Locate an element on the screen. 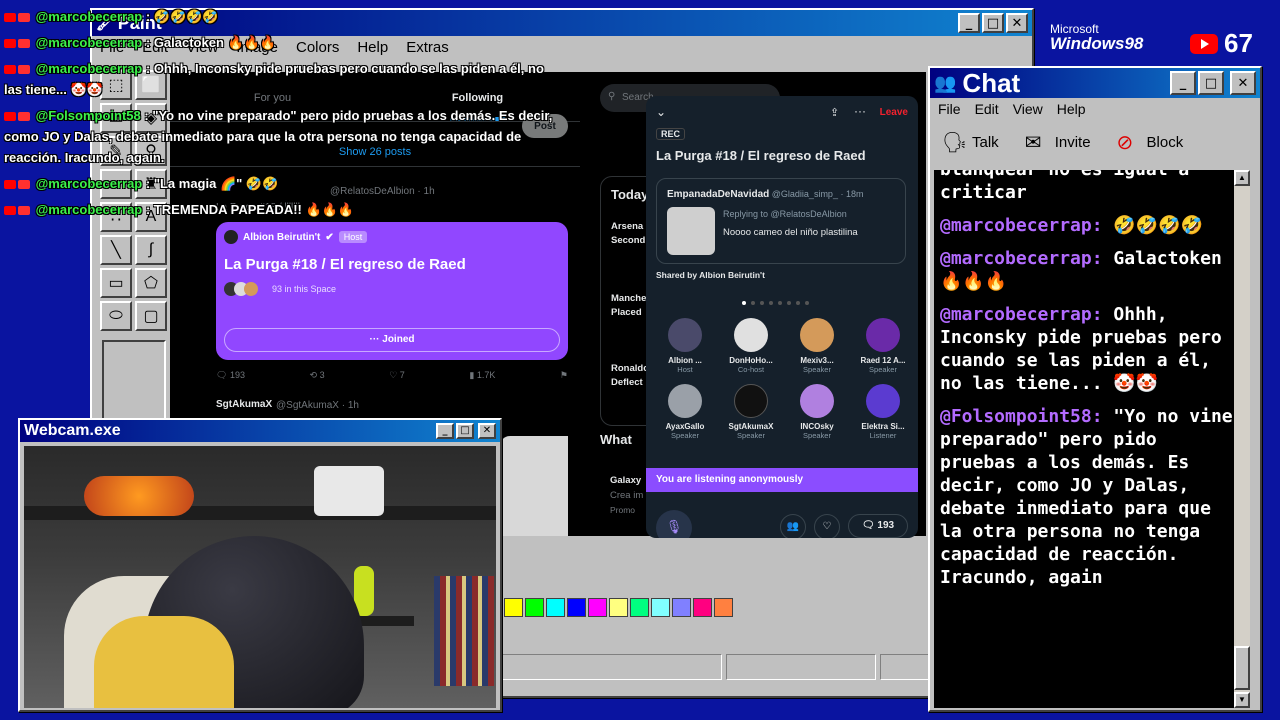  participant: SgtAkumaX Speaker is located at coordinates (751, 412).